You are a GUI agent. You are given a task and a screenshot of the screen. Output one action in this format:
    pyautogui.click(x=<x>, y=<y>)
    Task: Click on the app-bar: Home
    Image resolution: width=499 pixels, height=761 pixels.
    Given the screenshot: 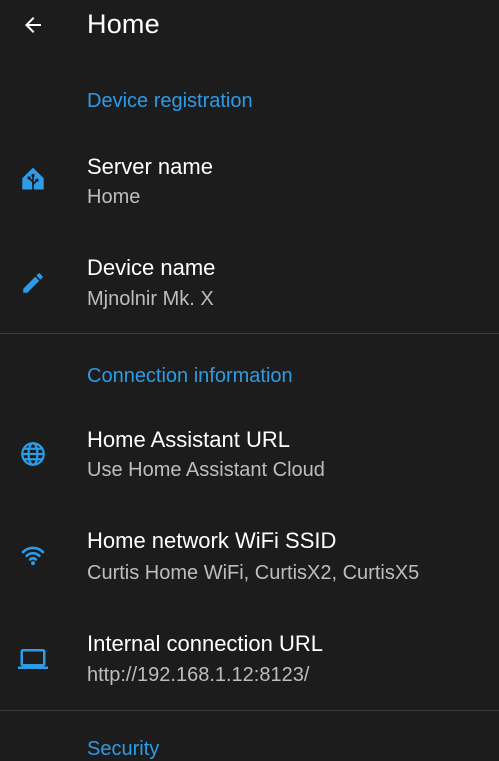 What is the action you would take?
    pyautogui.click(x=249, y=26)
    